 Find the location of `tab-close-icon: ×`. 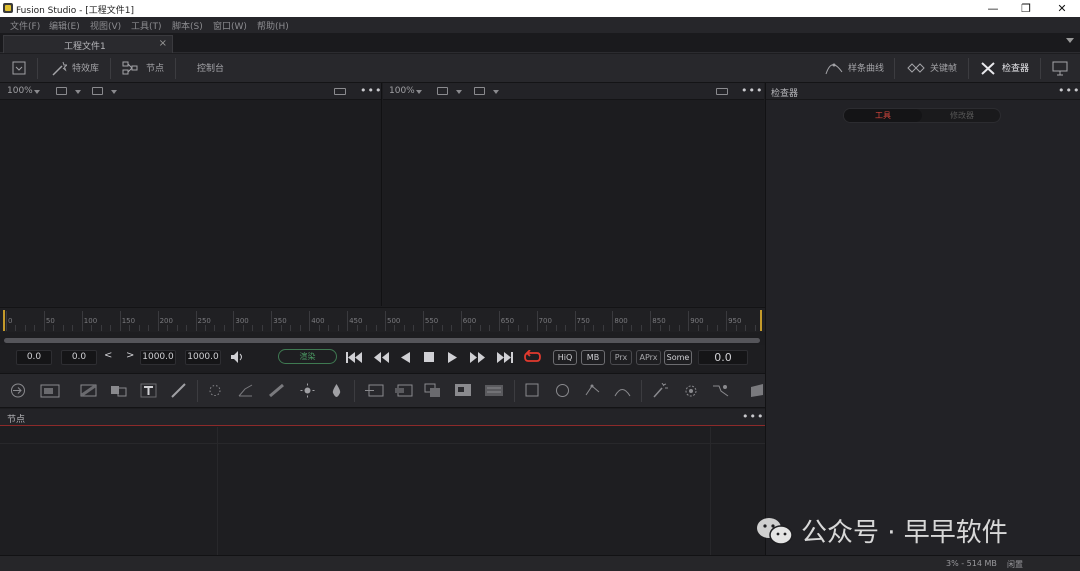

tab-close-icon: × is located at coordinates (163, 43).